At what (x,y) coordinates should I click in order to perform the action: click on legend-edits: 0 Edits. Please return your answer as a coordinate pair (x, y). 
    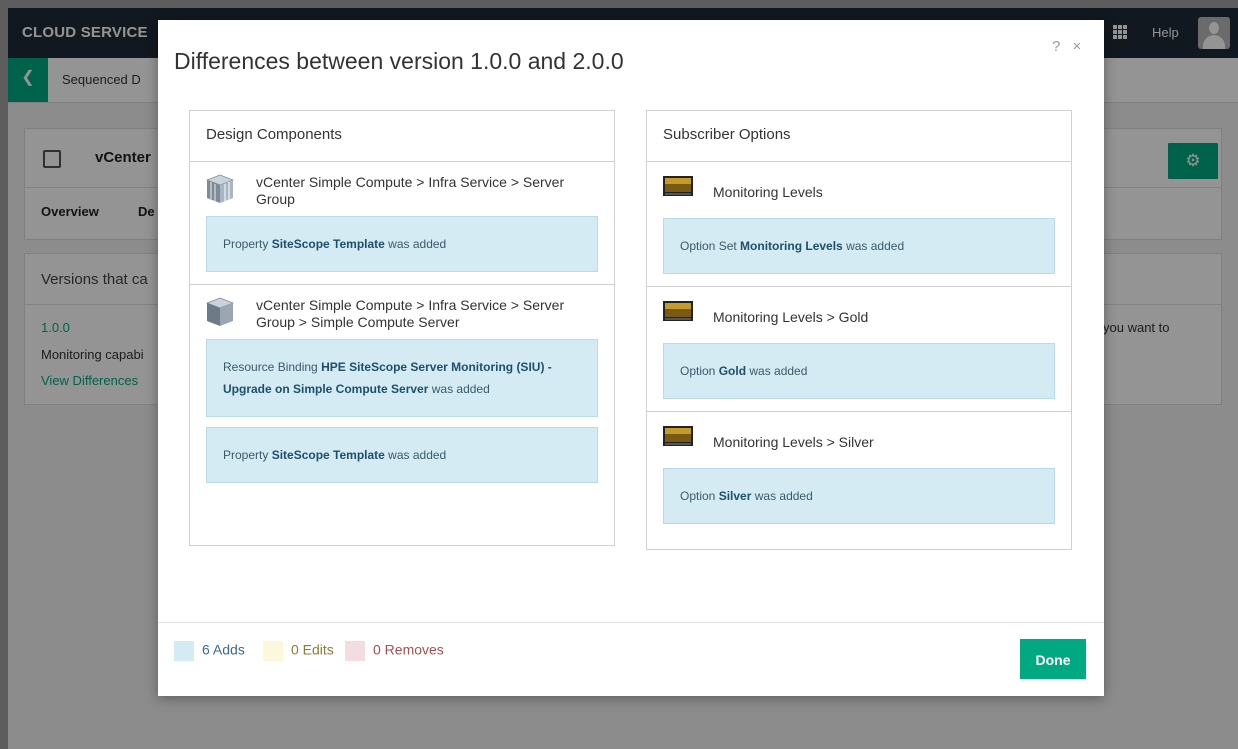
    Looking at the image, I should click on (298, 651).